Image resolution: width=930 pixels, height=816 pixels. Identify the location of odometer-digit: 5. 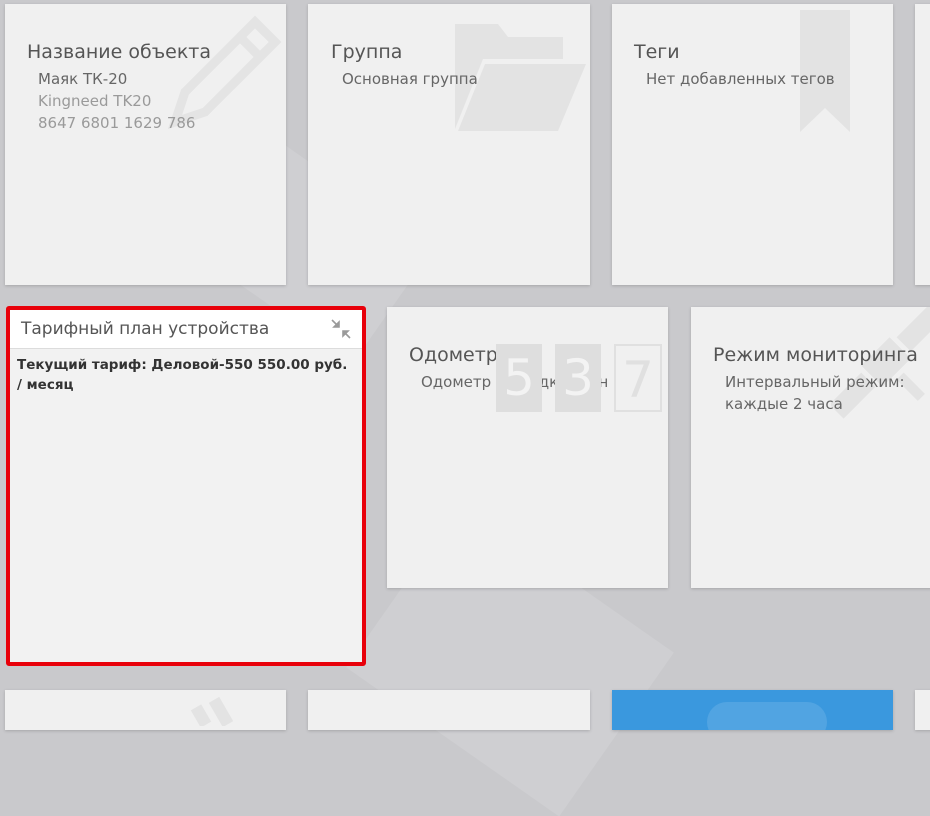
(519, 378).